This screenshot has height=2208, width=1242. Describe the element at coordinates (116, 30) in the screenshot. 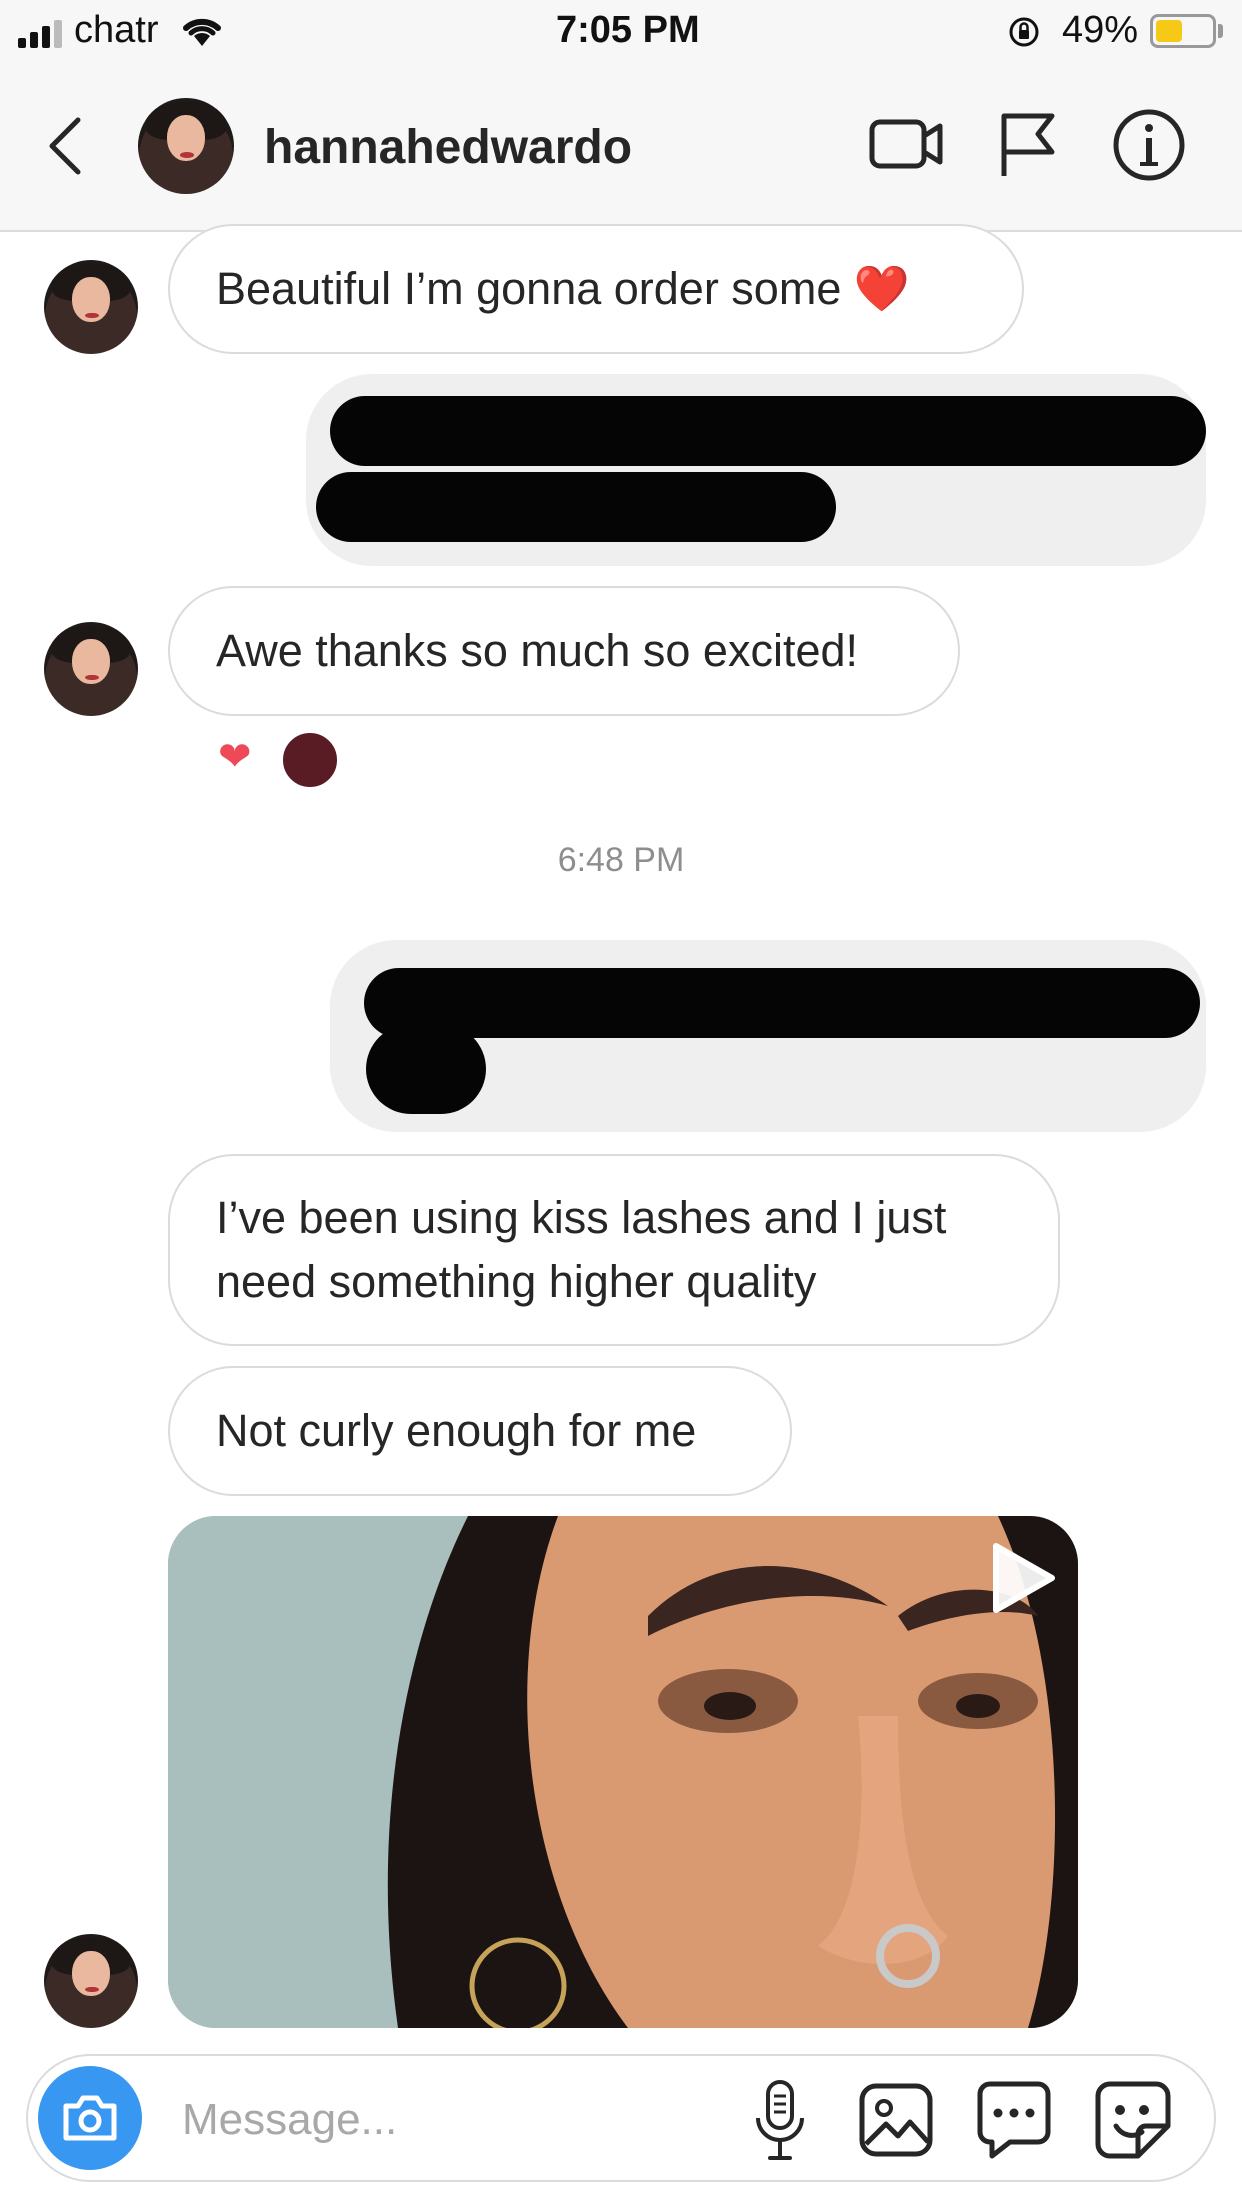

I see `carrier-name: chatr` at that location.